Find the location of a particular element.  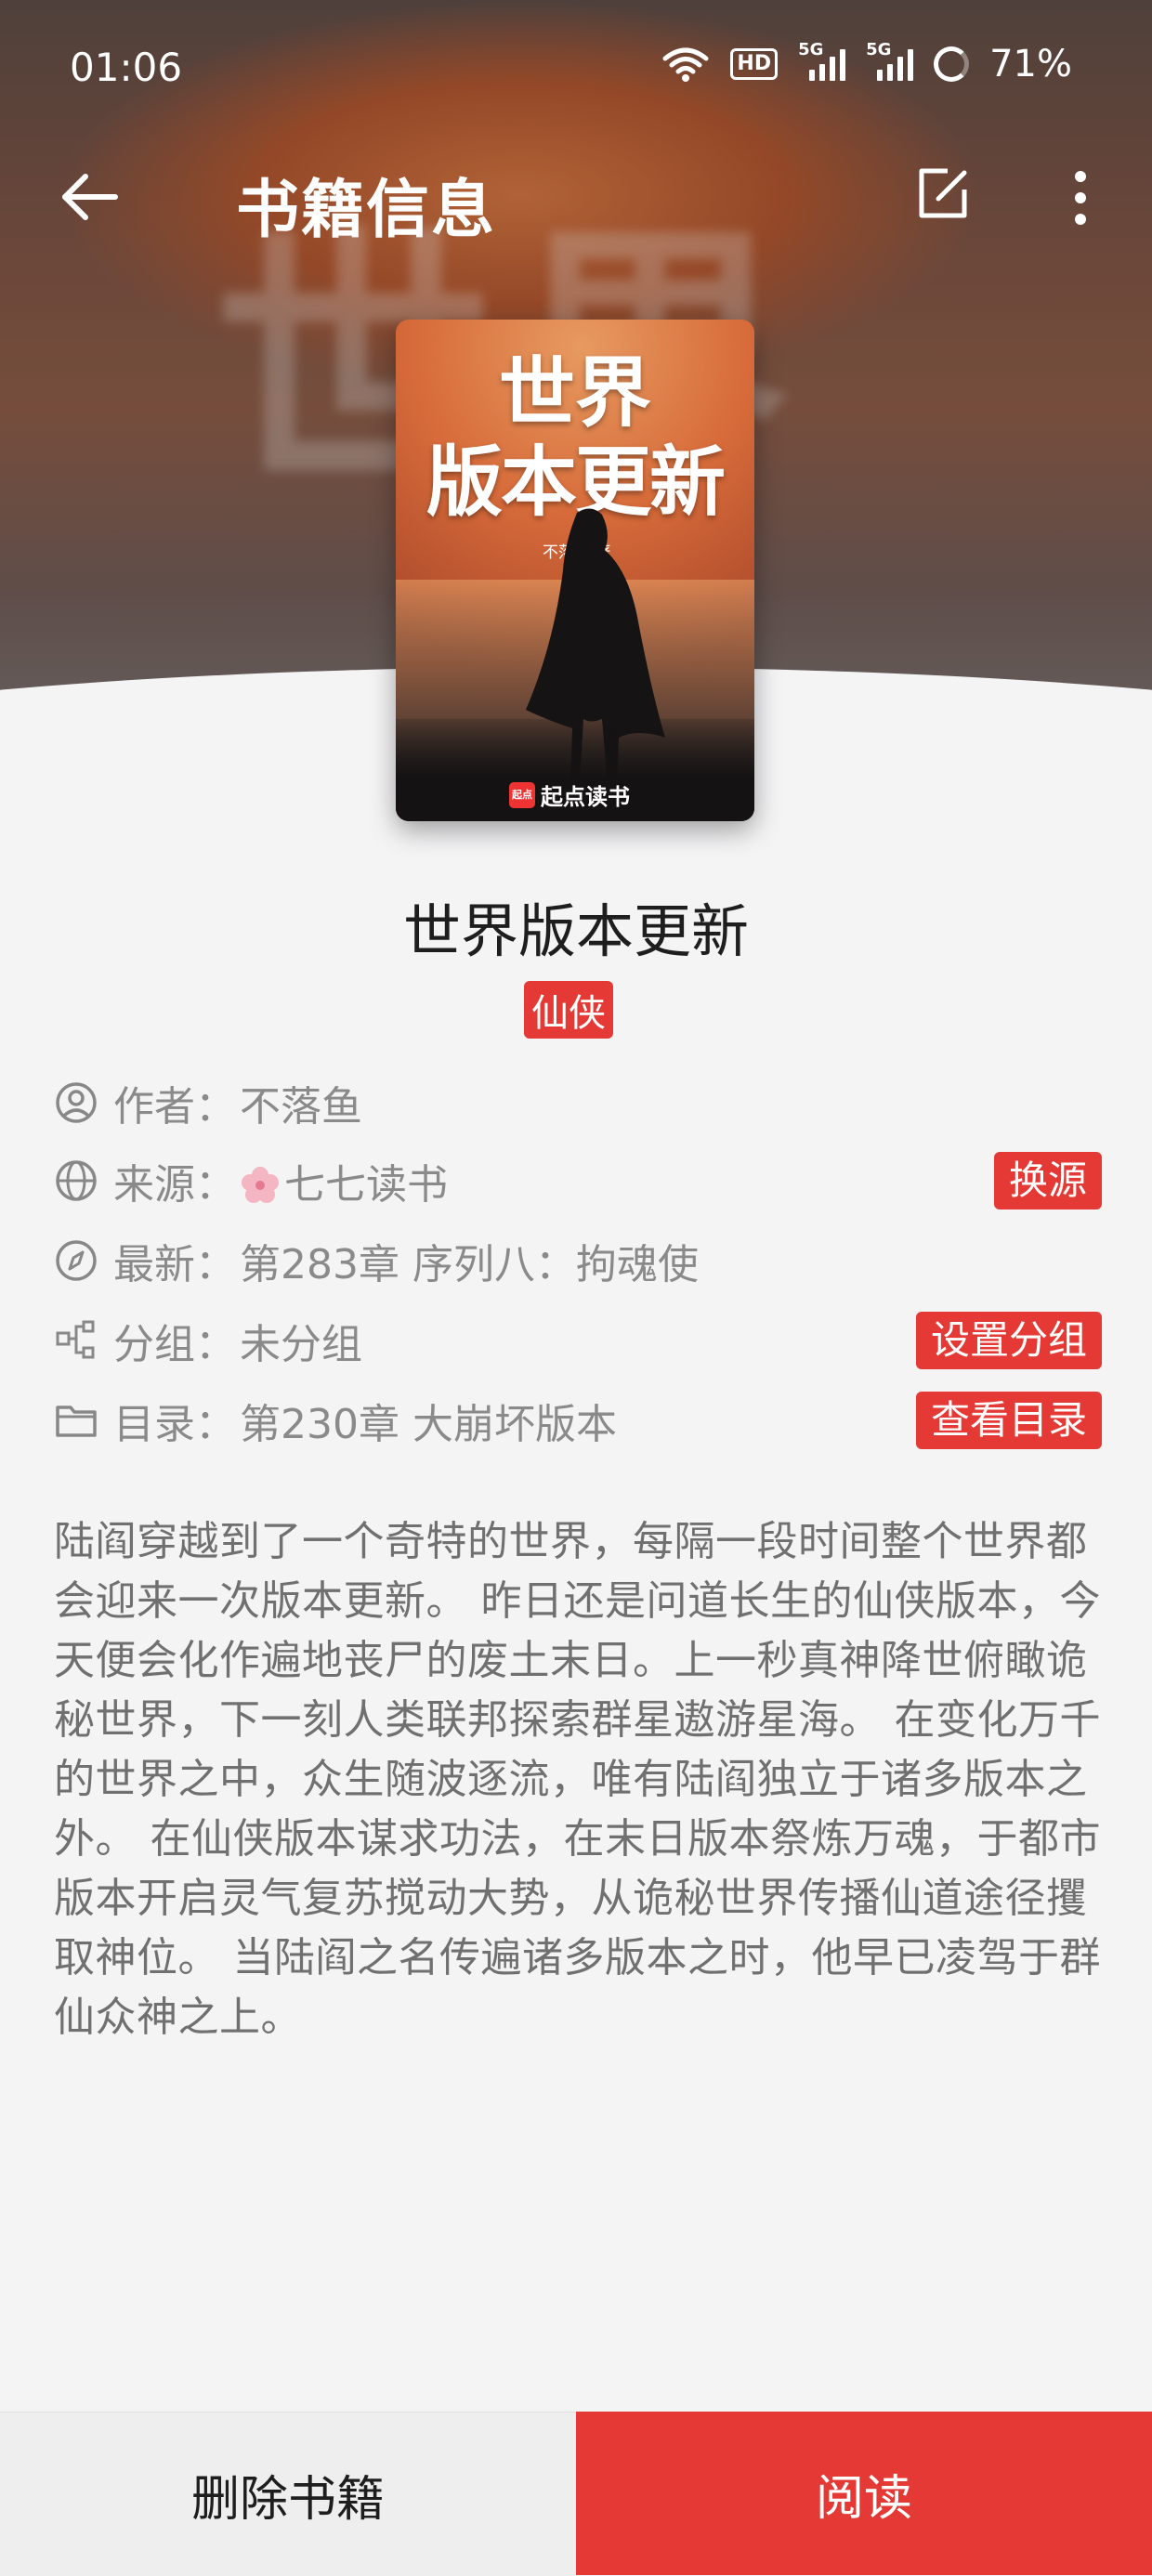

publisher-logo: 起点 is located at coordinates (522, 795).